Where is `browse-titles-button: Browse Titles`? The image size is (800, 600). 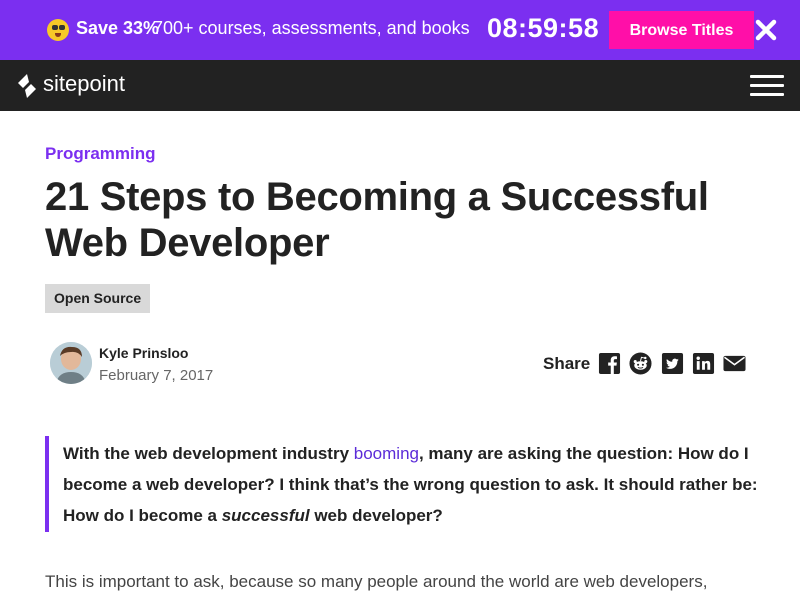 browse-titles-button: Browse Titles is located at coordinates (681, 30).